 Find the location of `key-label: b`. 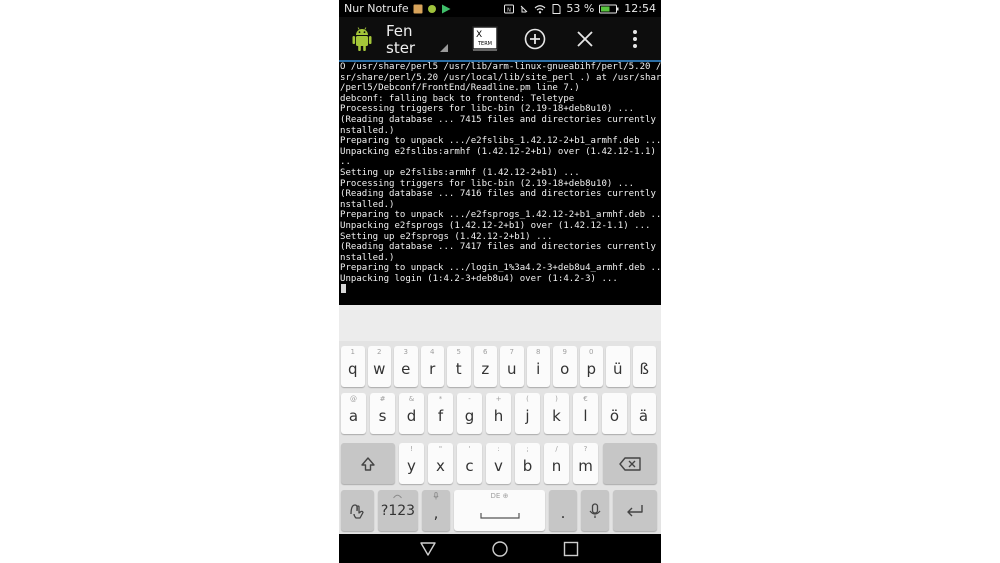

key-label: b is located at coordinates (527, 466).